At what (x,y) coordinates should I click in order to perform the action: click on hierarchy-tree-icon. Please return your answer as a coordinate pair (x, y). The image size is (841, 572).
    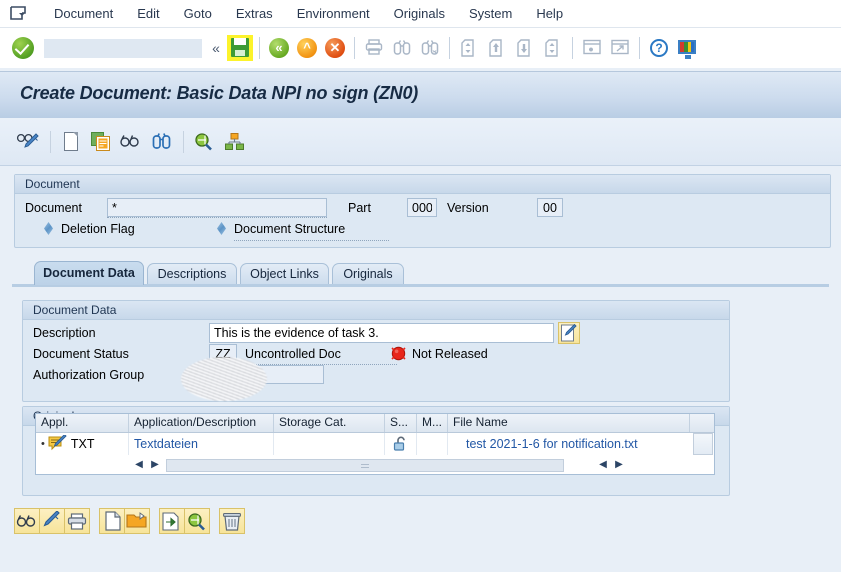
    Looking at the image, I should click on (234, 141).